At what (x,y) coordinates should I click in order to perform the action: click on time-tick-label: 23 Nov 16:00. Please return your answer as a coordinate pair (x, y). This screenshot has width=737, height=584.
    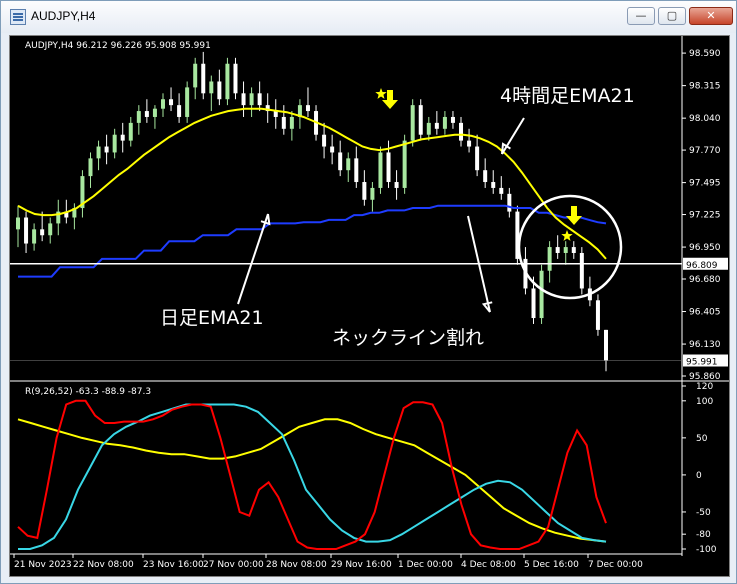
    Looking at the image, I should click on (173, 565).